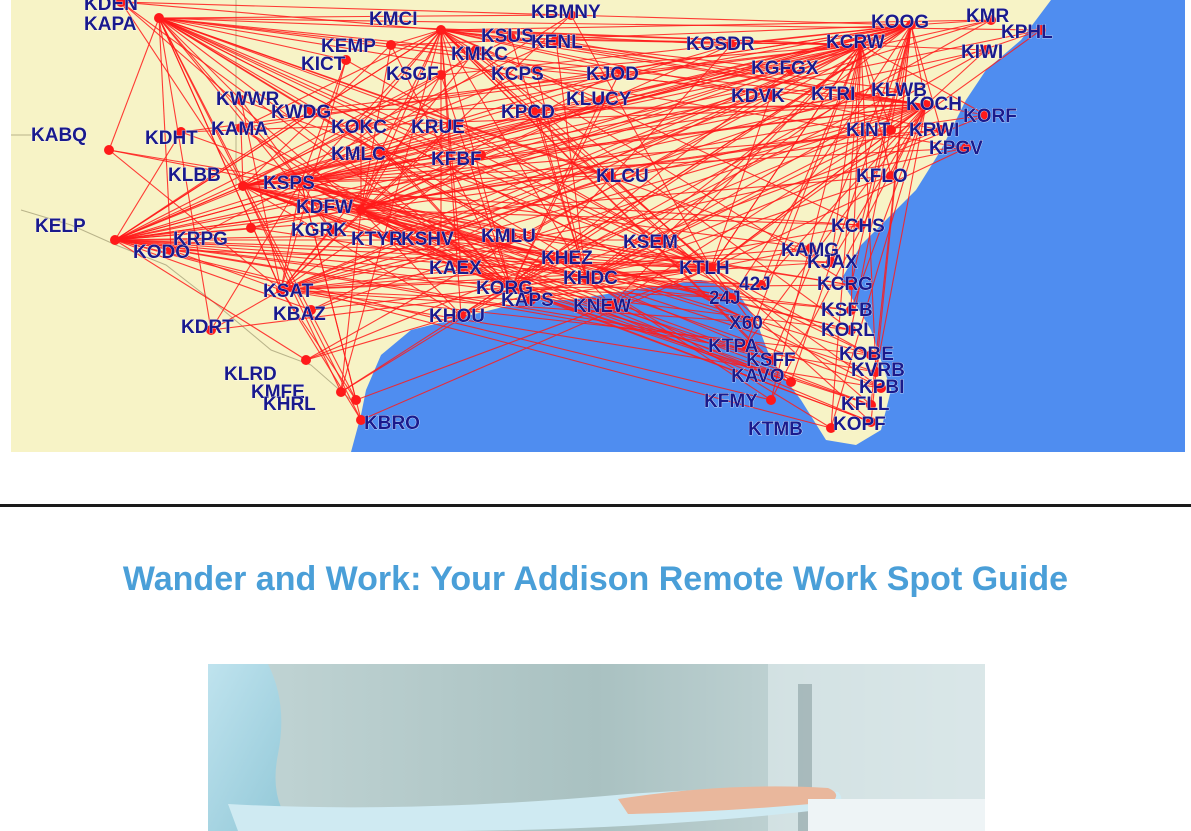  Describe the element at coordinates (393, 19) in the screenshot. I see `airport-label: KMCI` at that location.